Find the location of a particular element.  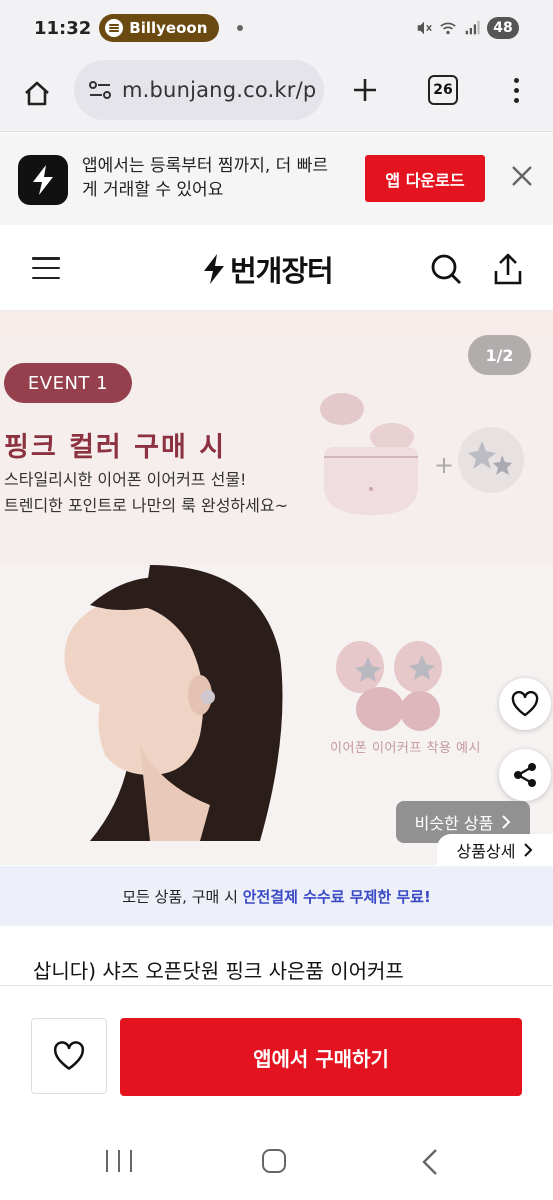

menu-button is located at coordinates (46, 268).